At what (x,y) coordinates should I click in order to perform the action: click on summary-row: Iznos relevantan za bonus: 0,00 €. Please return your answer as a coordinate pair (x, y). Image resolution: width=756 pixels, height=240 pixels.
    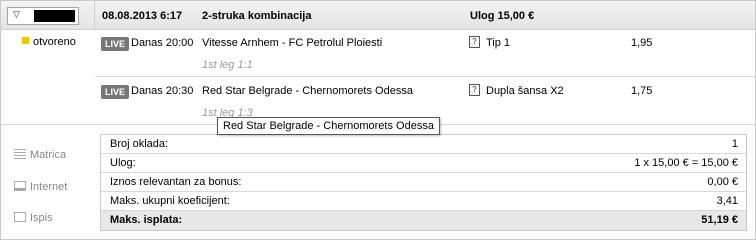
    Looking at the image, I should click on (423, 182).